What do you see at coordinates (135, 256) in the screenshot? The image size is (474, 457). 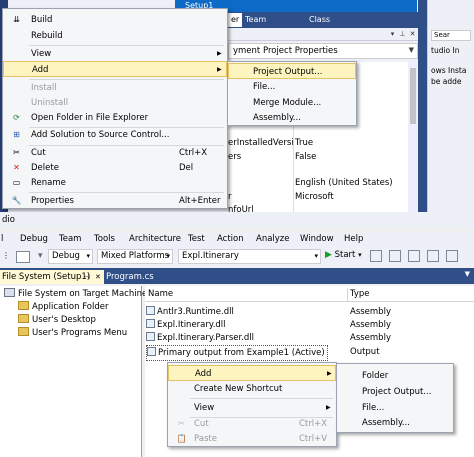 I see `platform-combo: Mixed Platforms ▾` at bounding box center [135, 256].